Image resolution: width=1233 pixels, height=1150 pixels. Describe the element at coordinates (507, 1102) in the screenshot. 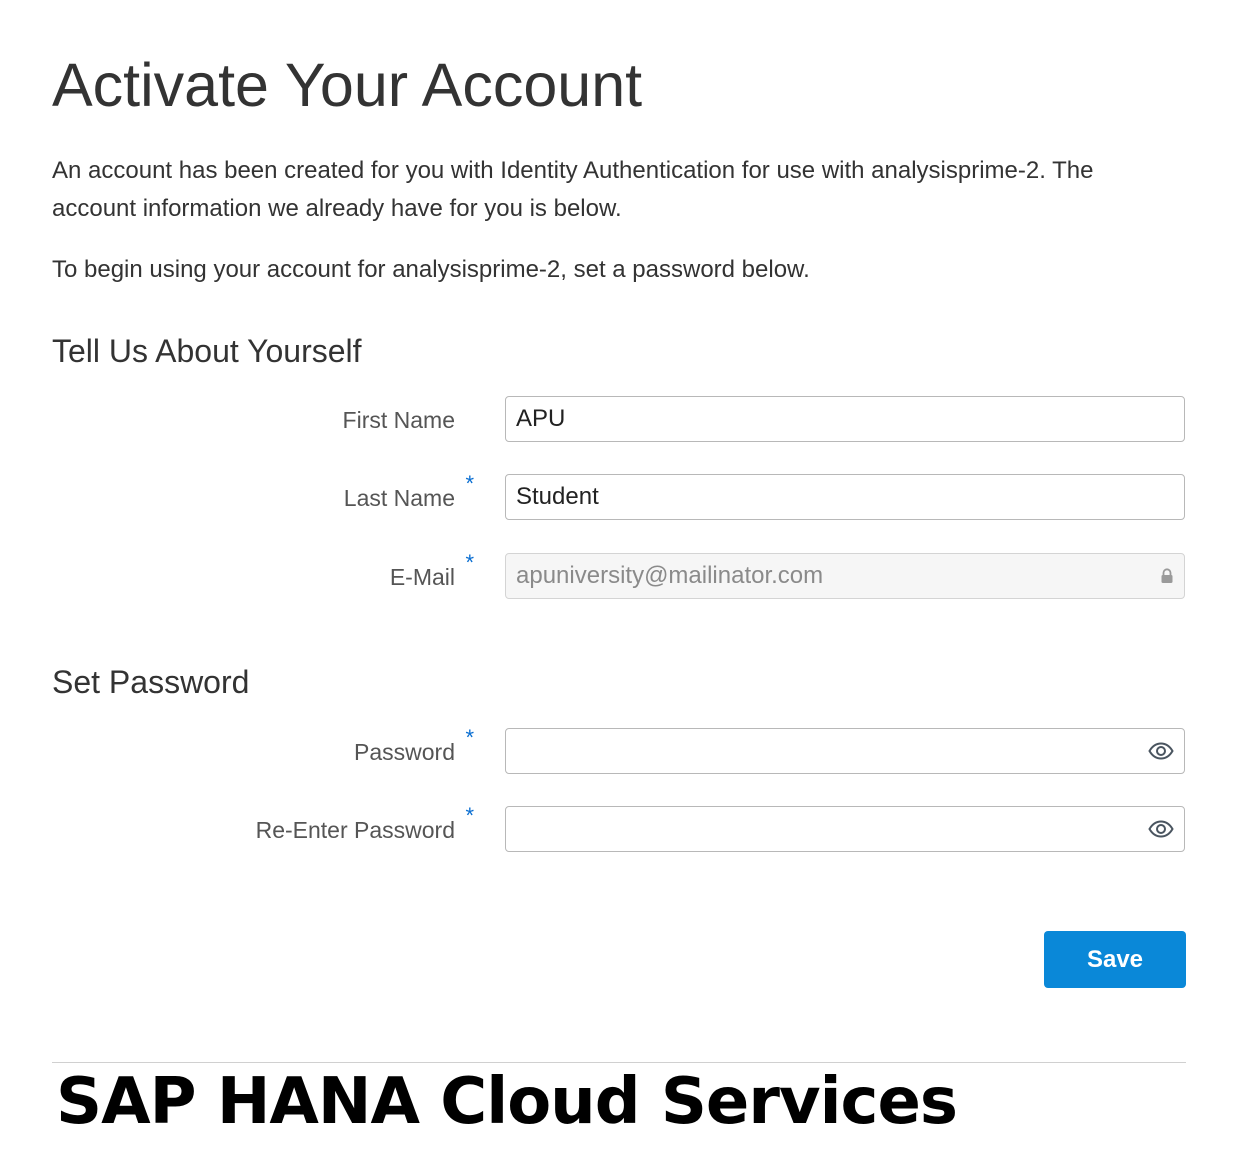

I see `footer-brand: SAP HANA Cloud Services` at that location.